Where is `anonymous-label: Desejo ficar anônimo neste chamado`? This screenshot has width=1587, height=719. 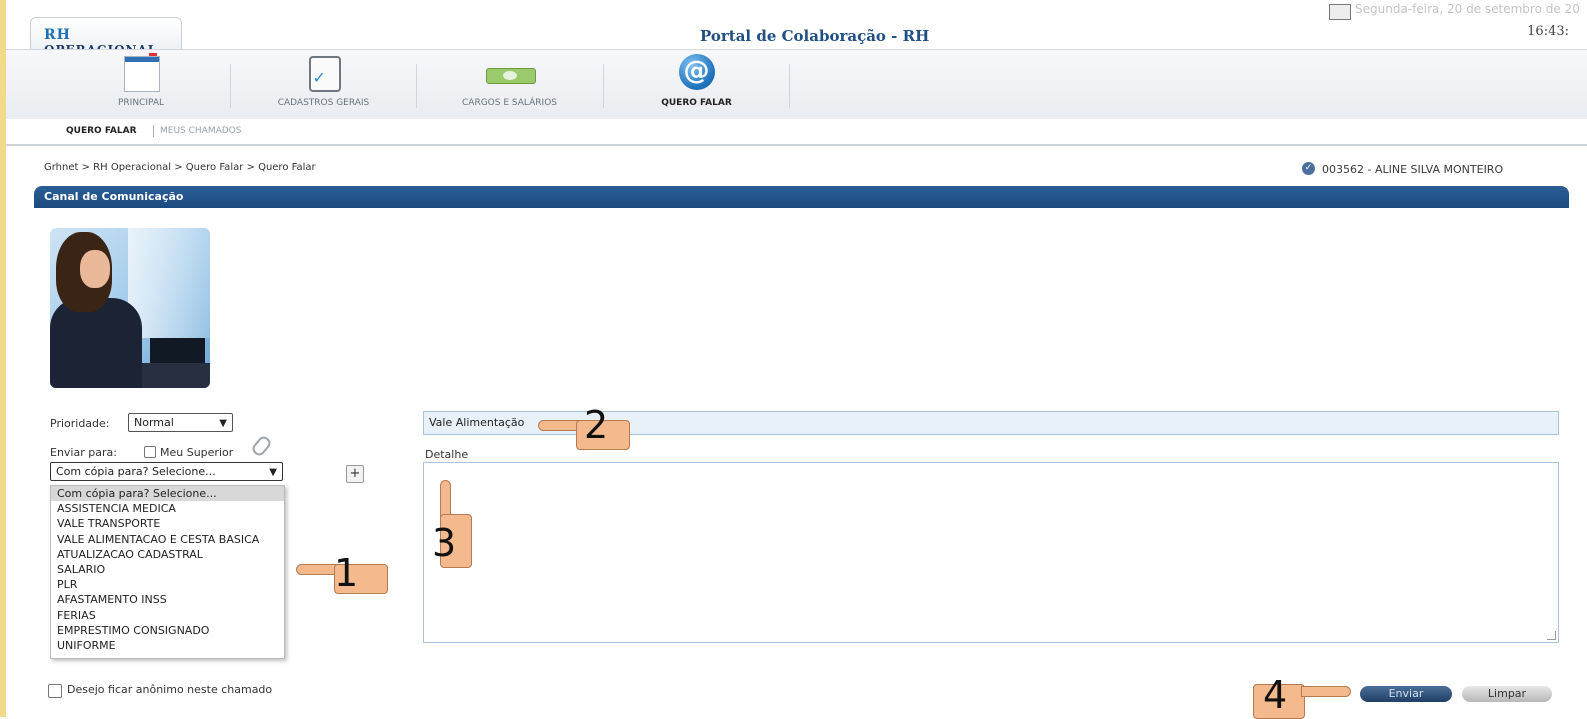
anonymous-label: Desejo ficar anônimo neste chamado is located at coordinates (170, 689).